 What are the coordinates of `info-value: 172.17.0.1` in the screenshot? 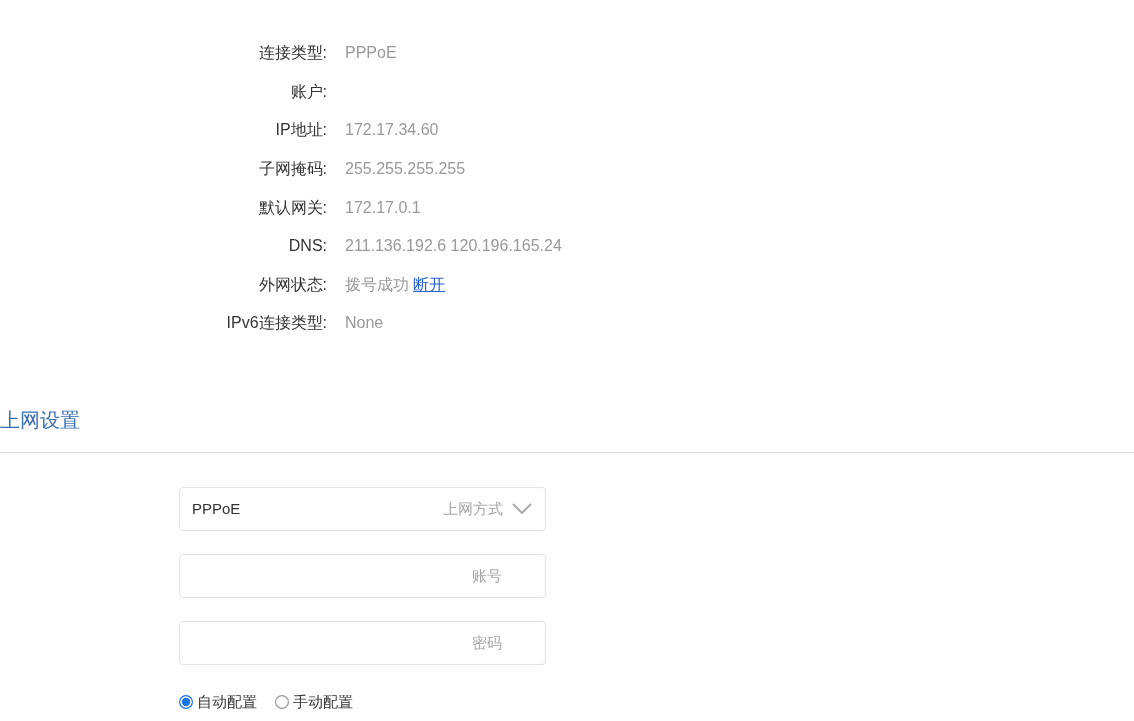 It's located at (383, 207).